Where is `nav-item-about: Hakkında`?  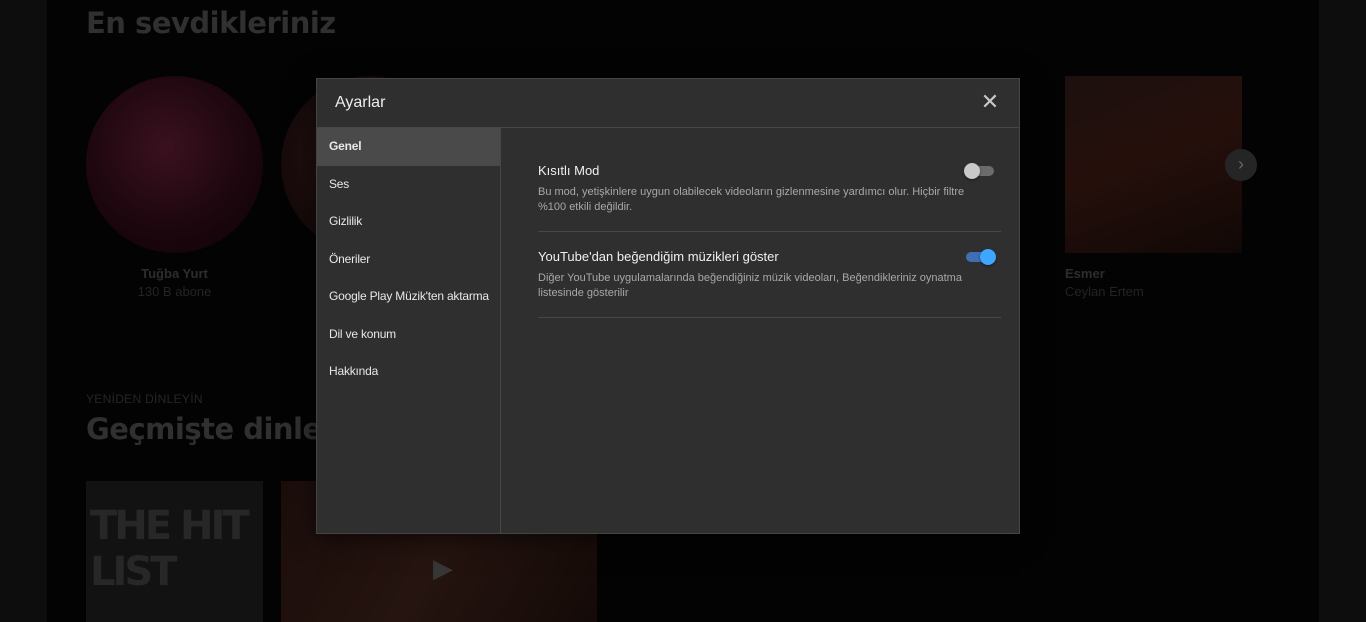
nav-item-about: Hakkında is located at coordinates (408, 372).